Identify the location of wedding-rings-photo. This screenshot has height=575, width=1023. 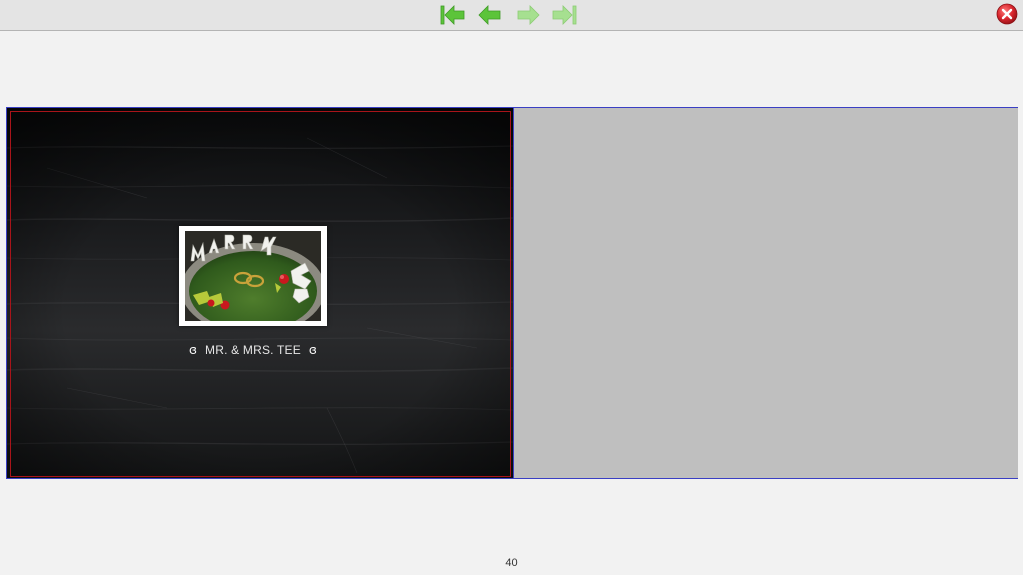
(253, 276).